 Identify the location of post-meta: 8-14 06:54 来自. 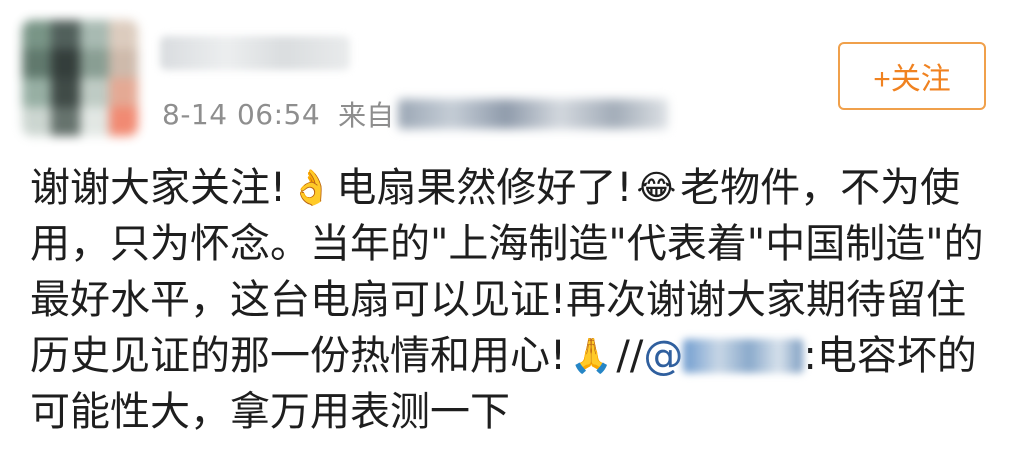
(415, 114).